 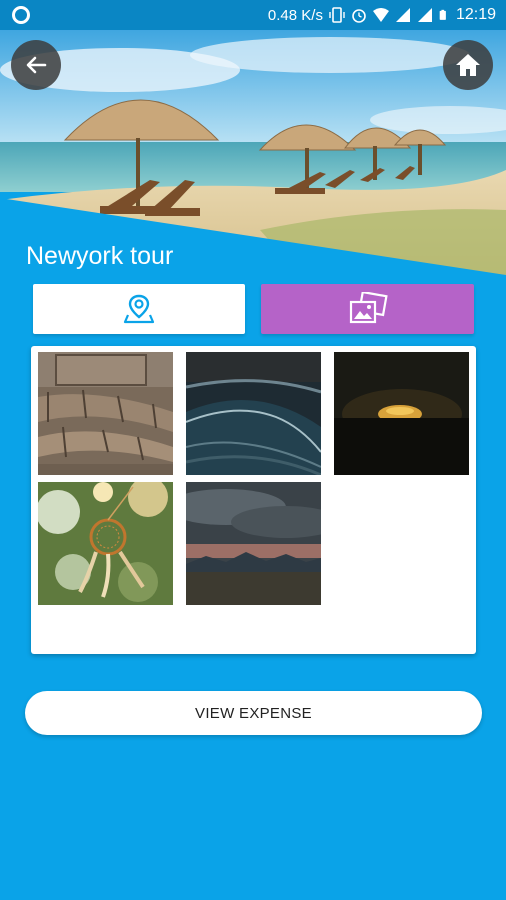 What do you see at coordinates (475, 14) in the screenshot?
I see `clock: 12:19` at bounding box center [475, 14].